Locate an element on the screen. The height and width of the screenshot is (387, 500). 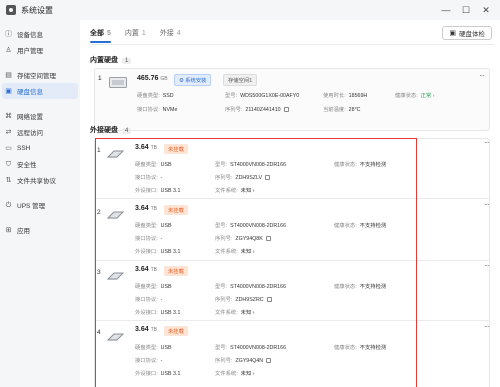
sidebar-item-label: 应用 is located at coordinates (23, 231).